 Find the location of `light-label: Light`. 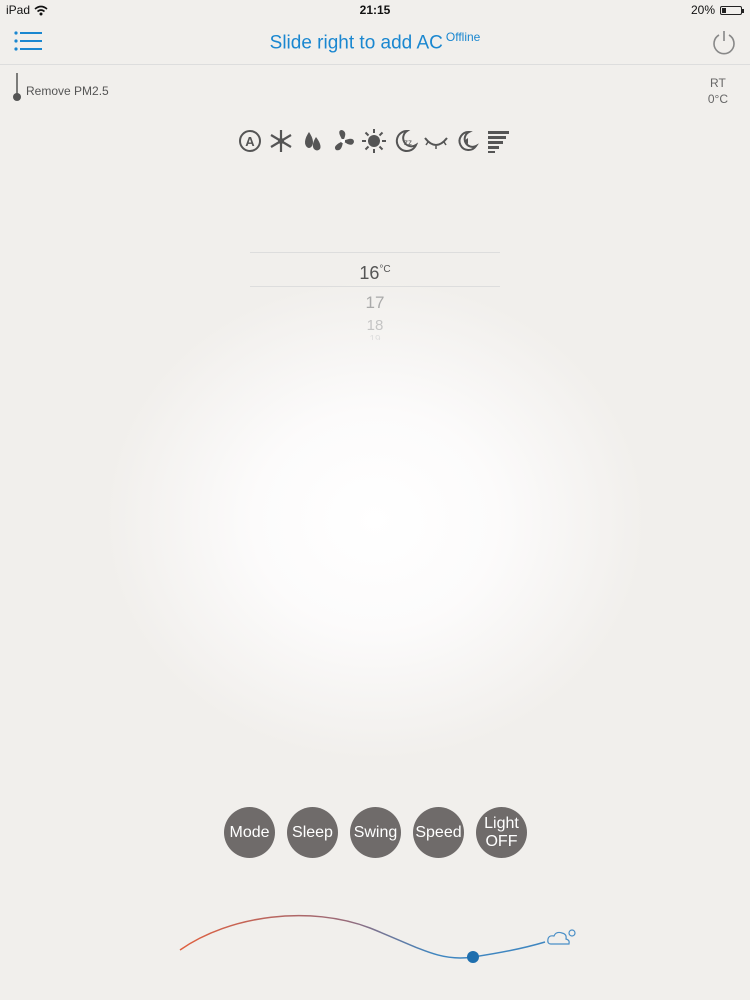

light-label: Light is located at coordinates (501, 823).